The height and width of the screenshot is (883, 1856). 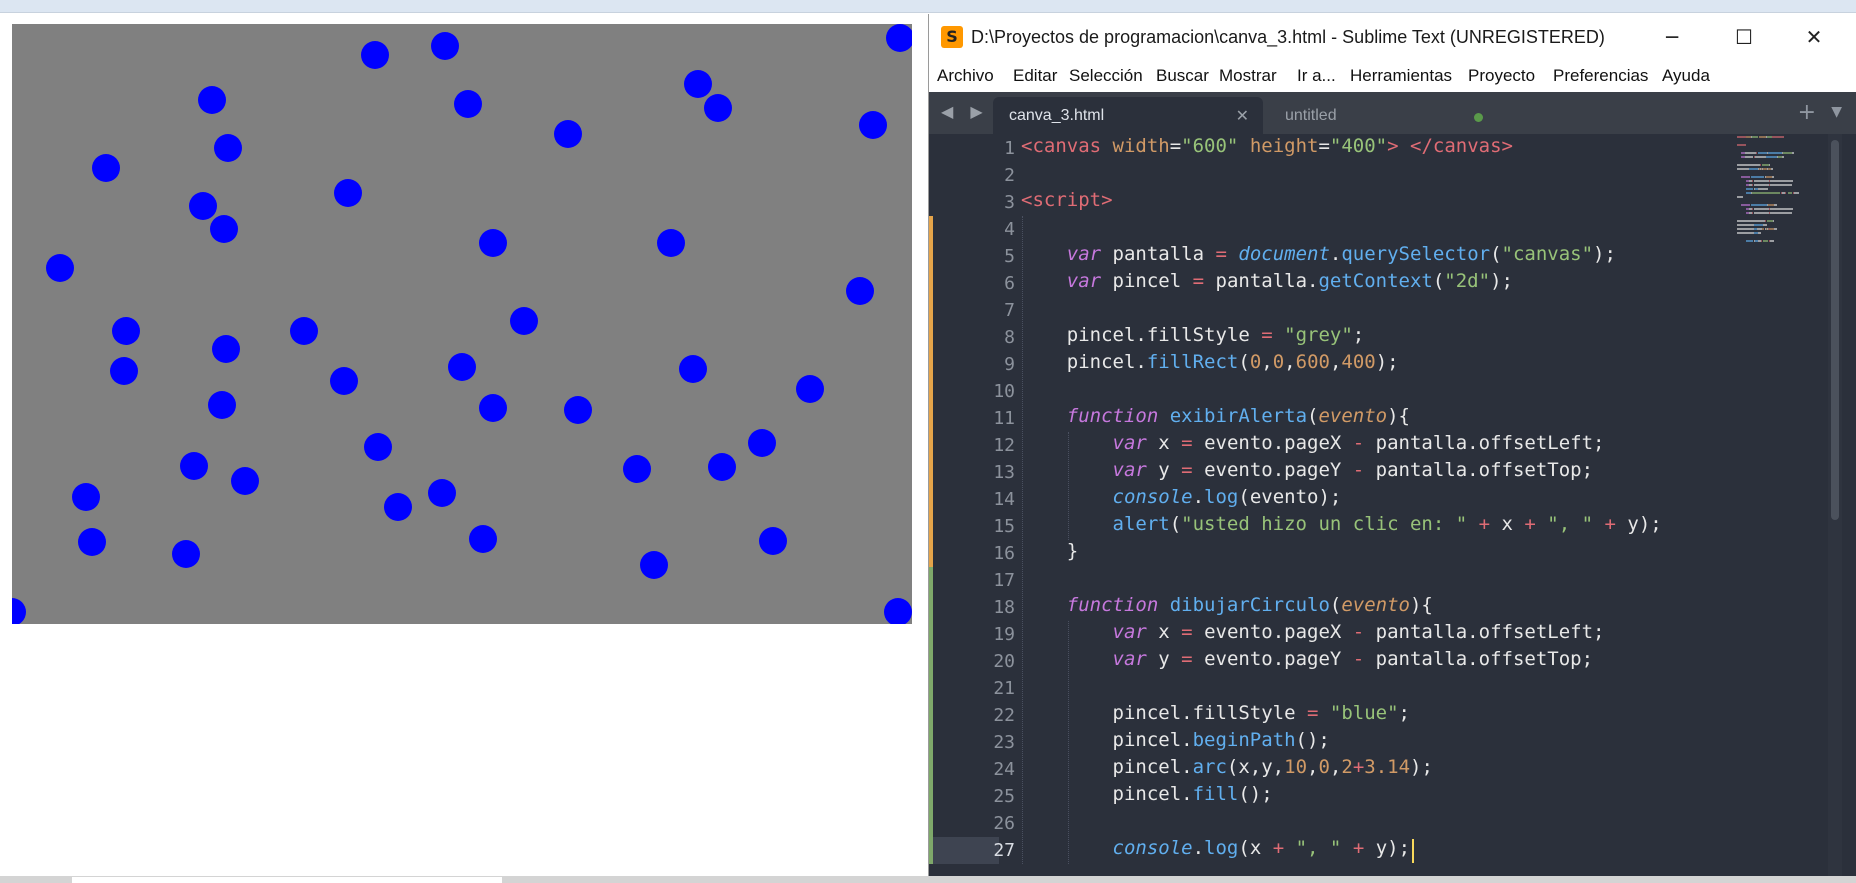 What do you see at coordinates (1215, 713) in the screenshot?
I see `code-line: pincel.fillStyle = "blue";` at bounding box center [1215, 713].